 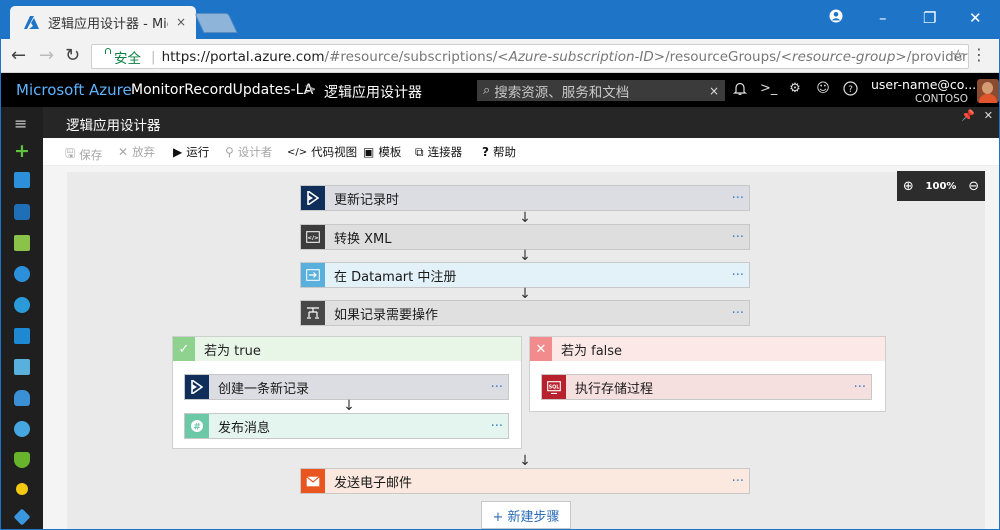 I want to click on tab-close-icon: ×, so click(x=181, y=22).